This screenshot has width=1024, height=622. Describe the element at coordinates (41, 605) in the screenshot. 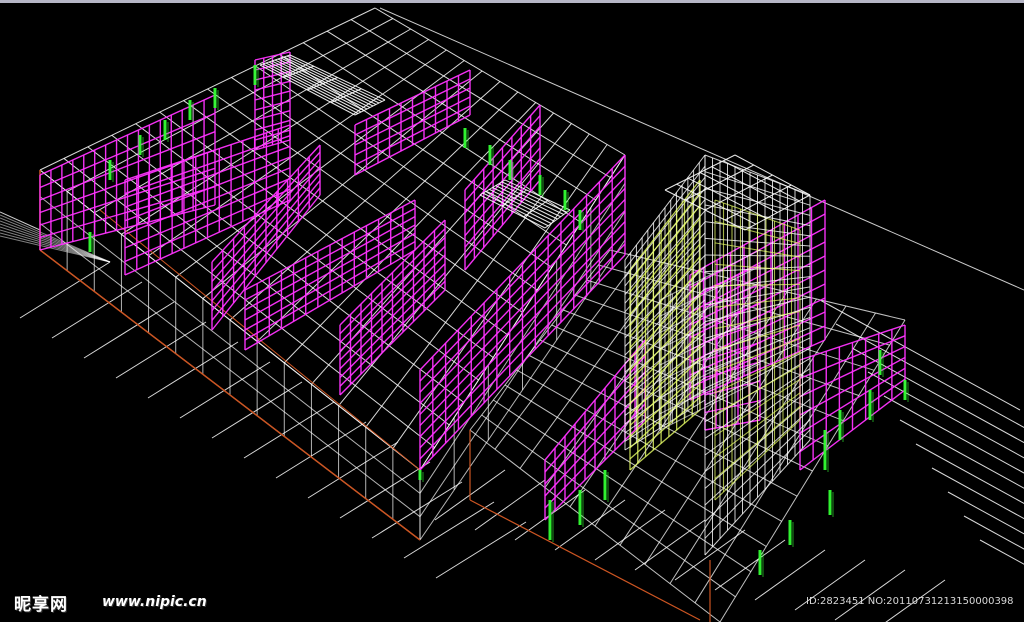

I see `watermark-logo: 昵享网` at that location.